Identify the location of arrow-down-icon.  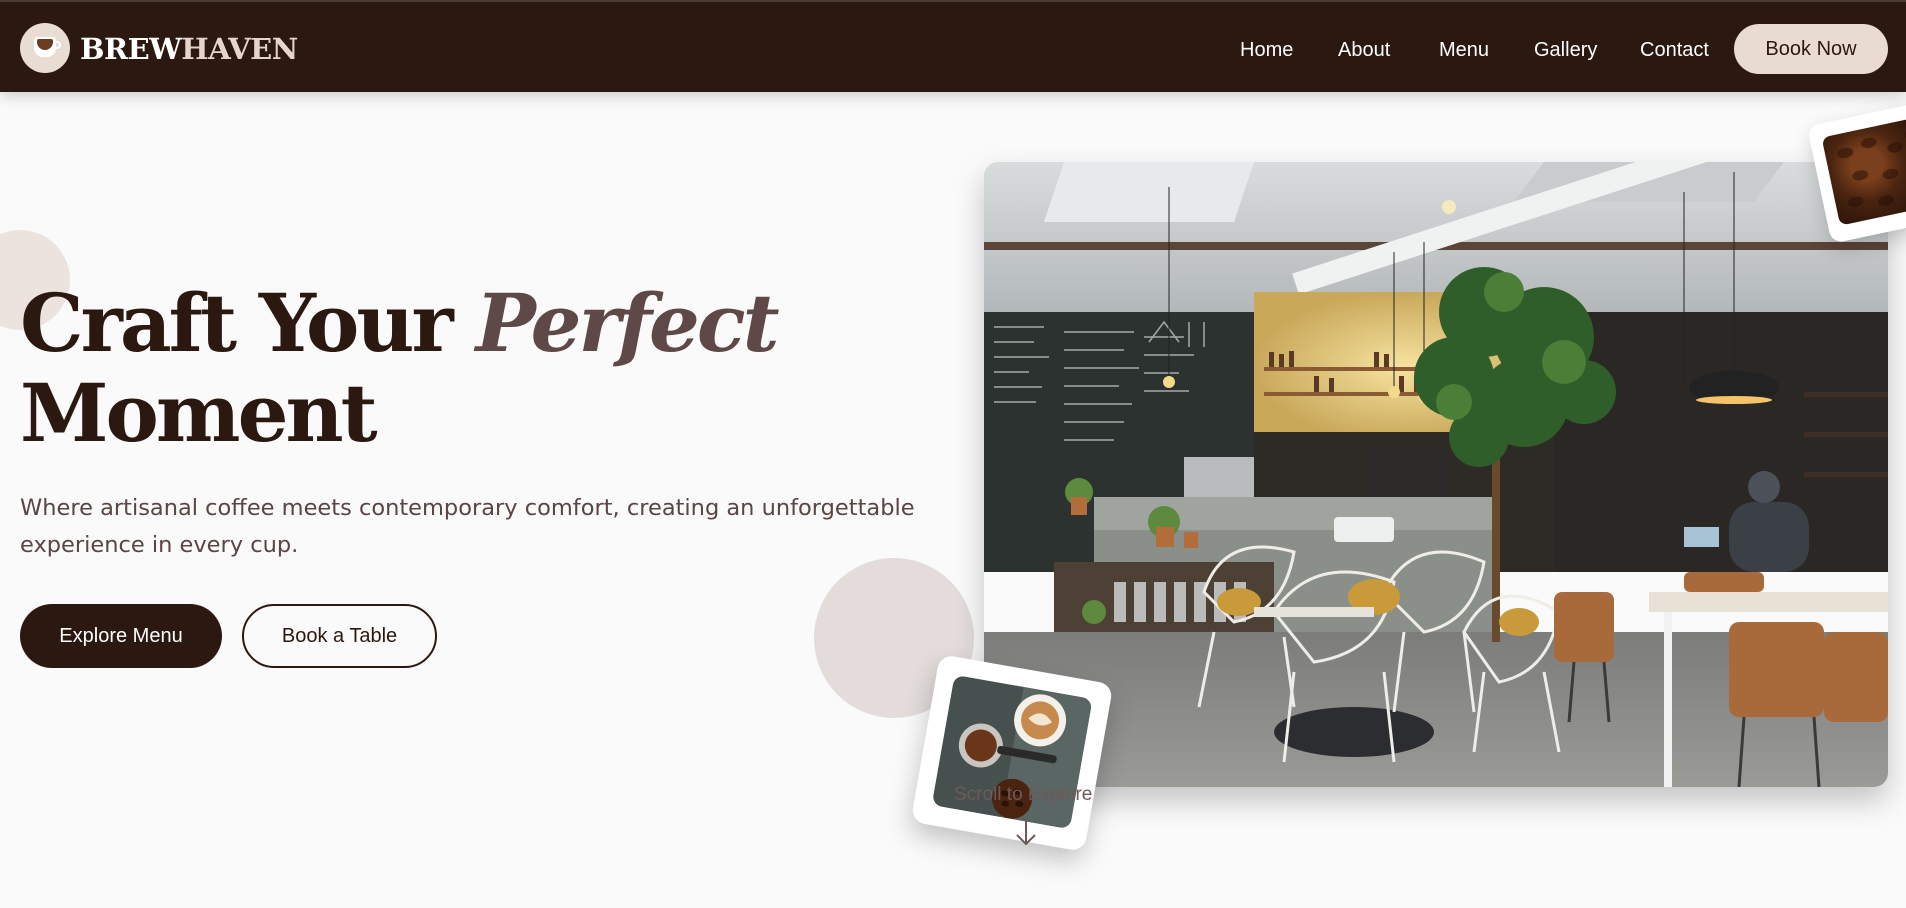
(1026, 833).